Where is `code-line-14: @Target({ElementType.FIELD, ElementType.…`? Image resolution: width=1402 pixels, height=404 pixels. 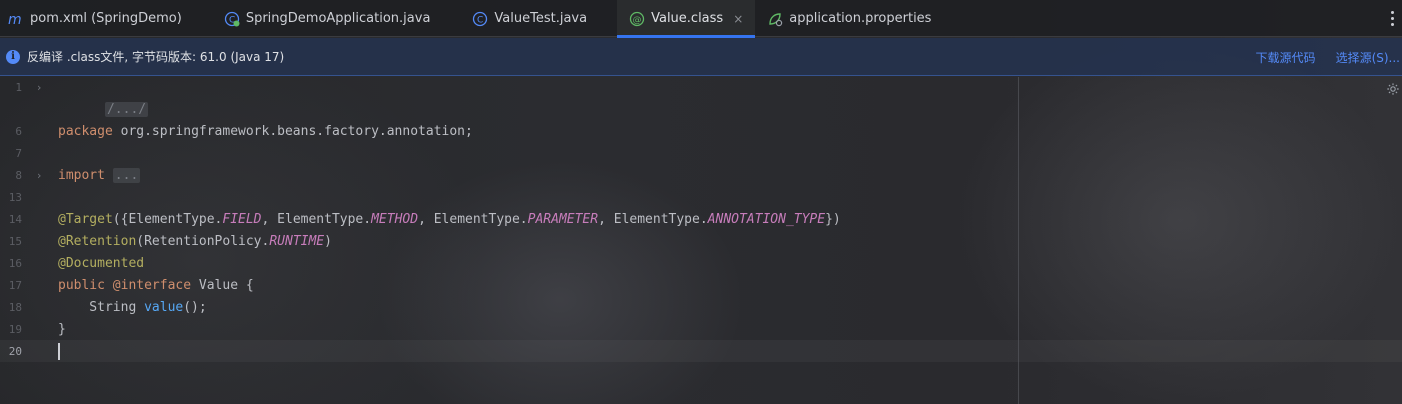
code-line-14: @Target({ElementType.FIELD, ElementType.… is located at coordinates (449, 220).